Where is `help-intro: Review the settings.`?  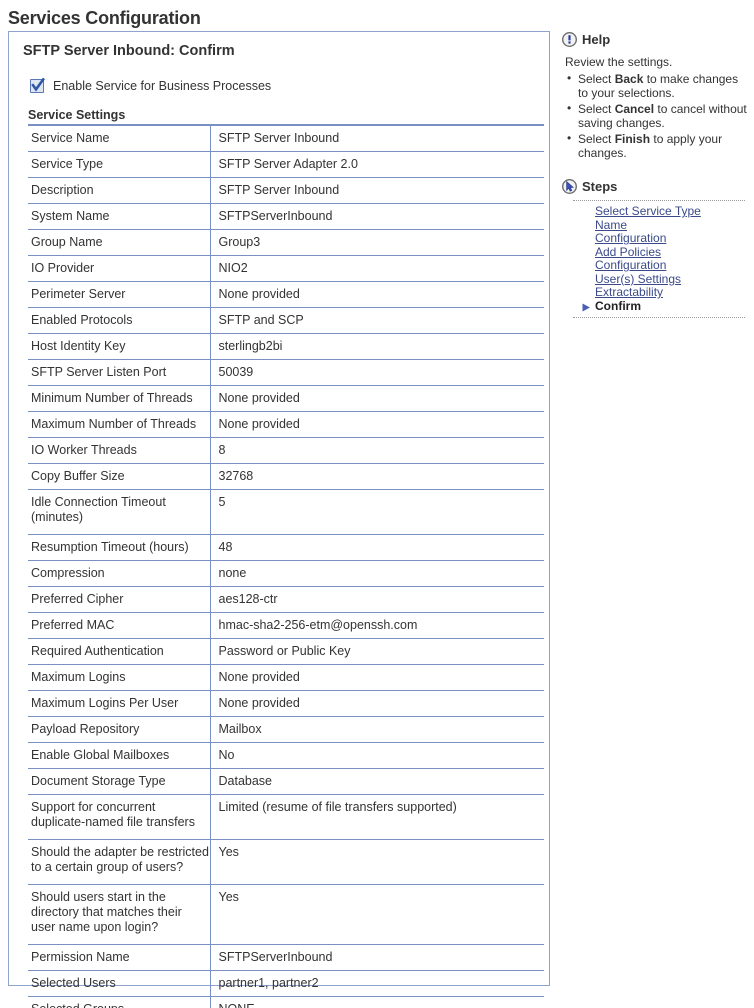 help-intro: Review the settings. is located at coordinates (619, 62).